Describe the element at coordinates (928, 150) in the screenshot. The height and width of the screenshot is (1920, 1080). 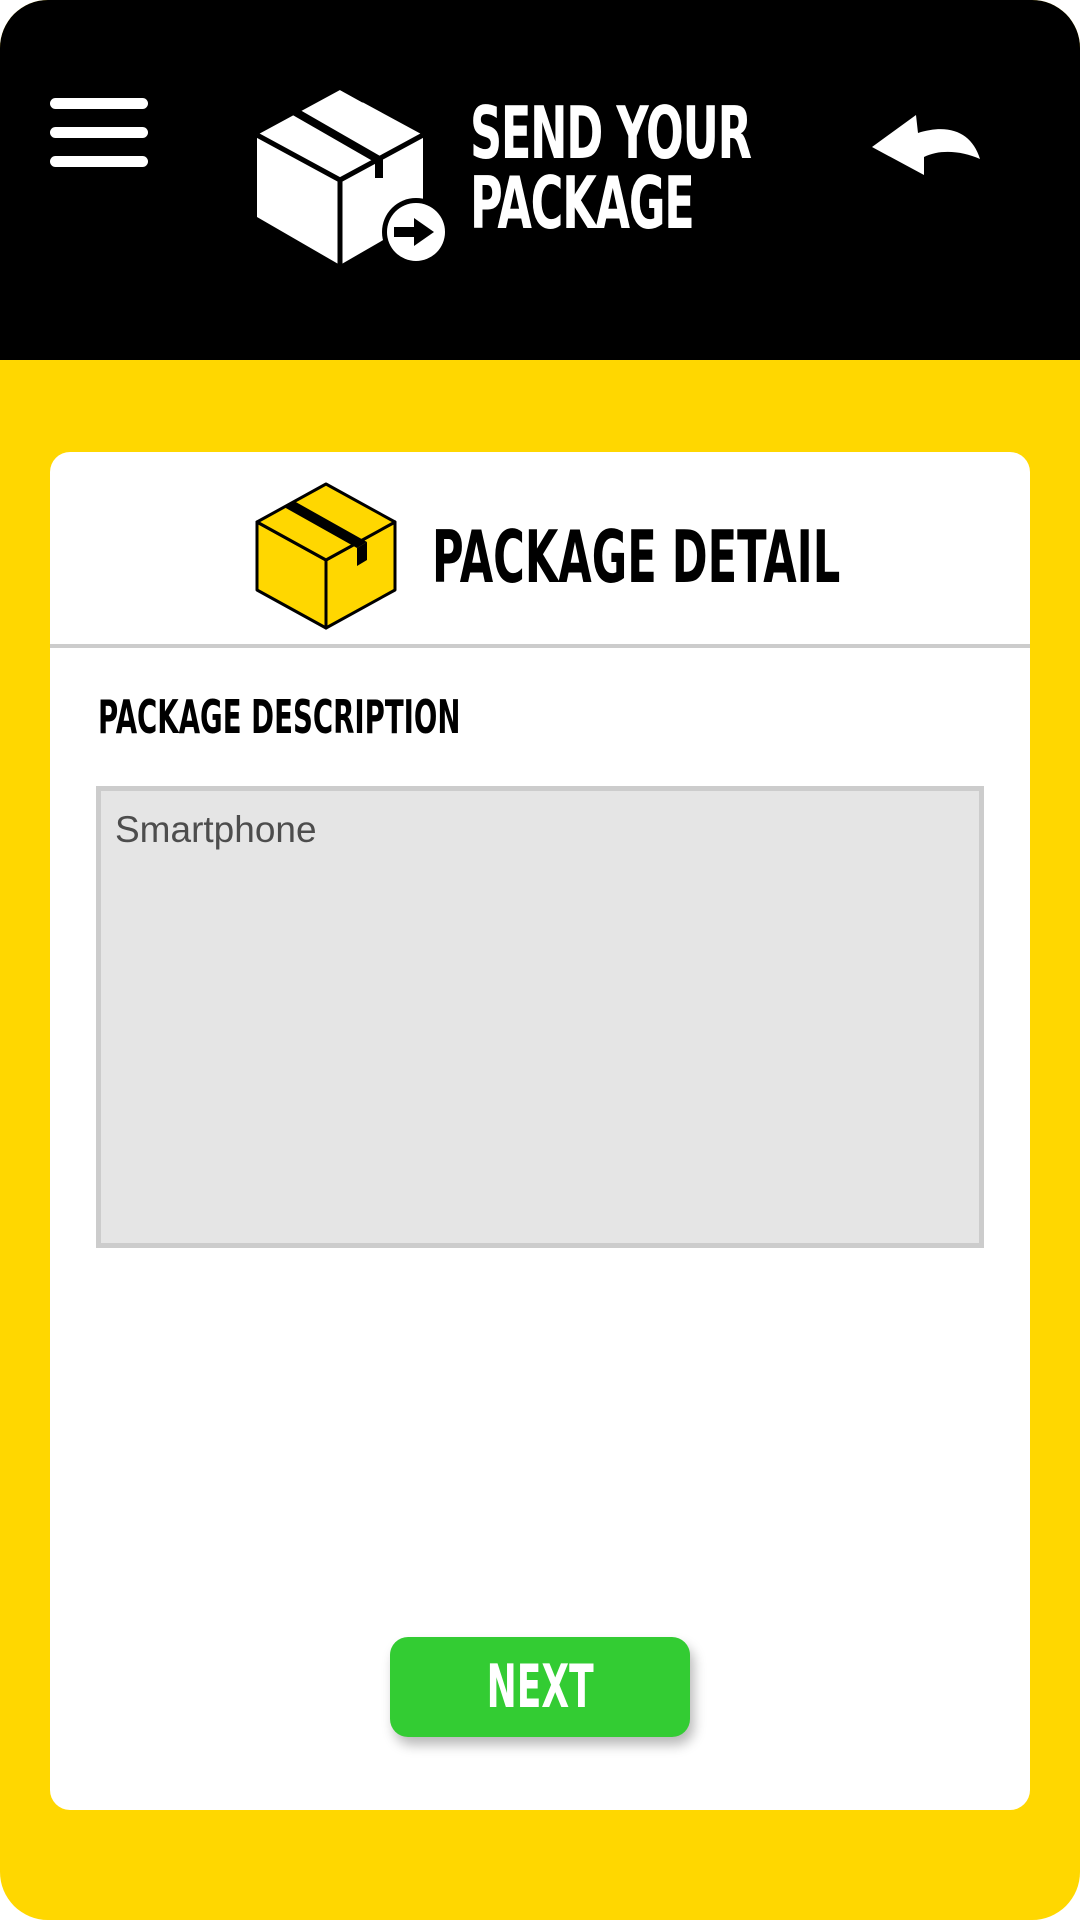
I see `back-arrow-icon` at that location.